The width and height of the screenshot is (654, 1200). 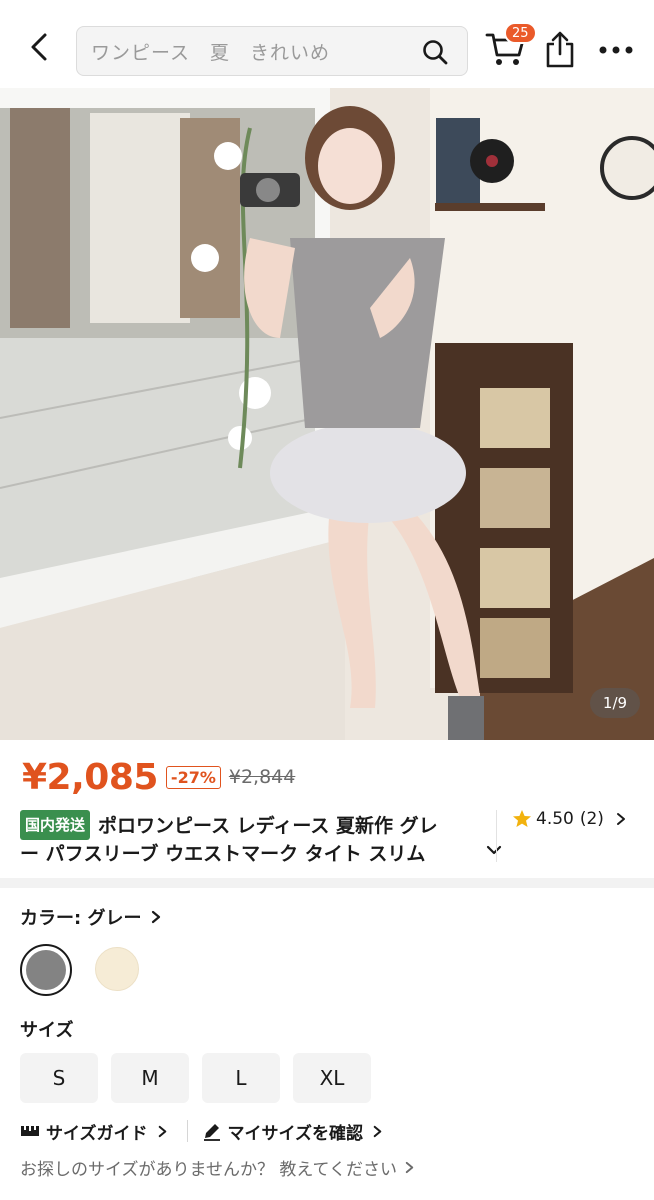 I want to click on size-label: サイズ, so click(x=47, y=1030).